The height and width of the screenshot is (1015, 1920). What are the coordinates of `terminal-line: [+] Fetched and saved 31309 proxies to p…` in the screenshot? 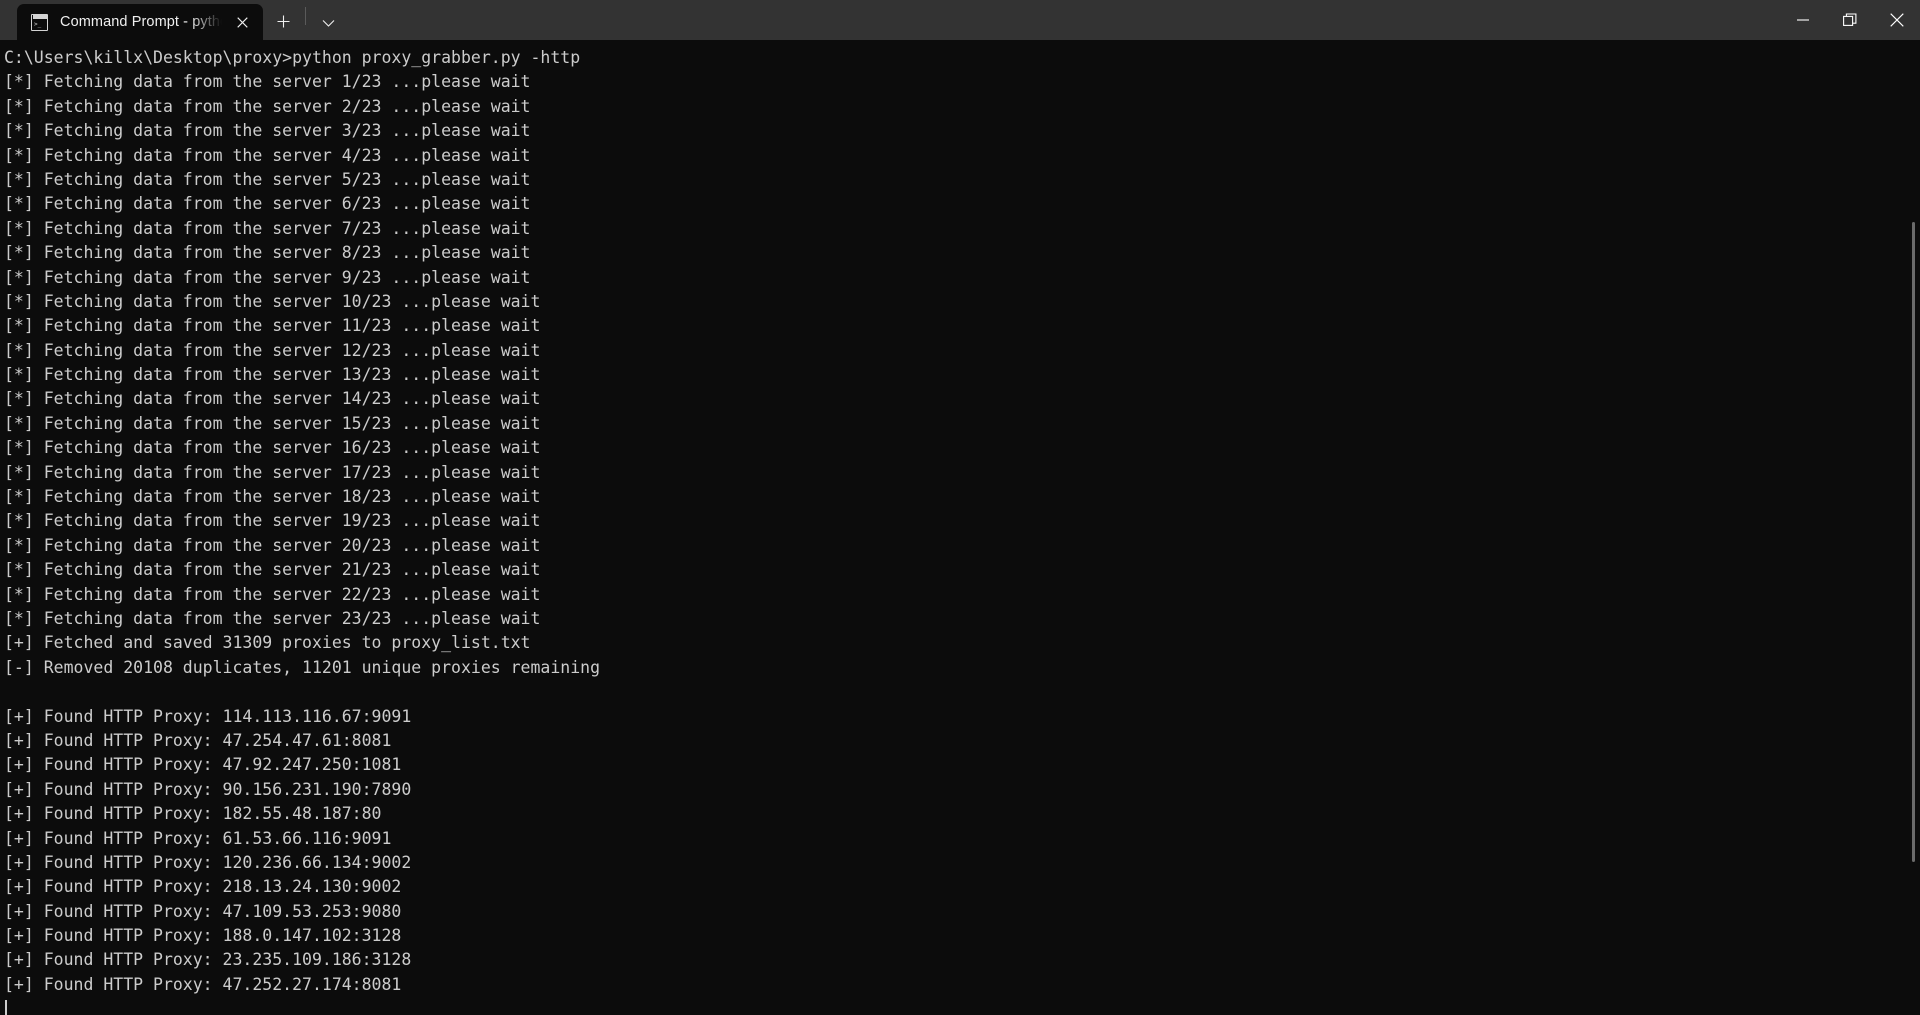 It's located at (267, 643).